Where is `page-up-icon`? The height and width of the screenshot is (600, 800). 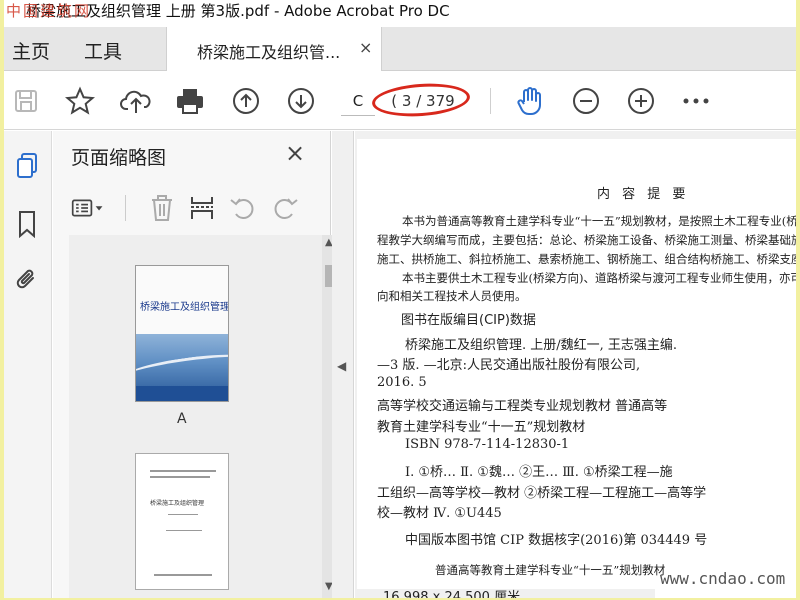 page-up-icon is located at coordinates (246, 101).